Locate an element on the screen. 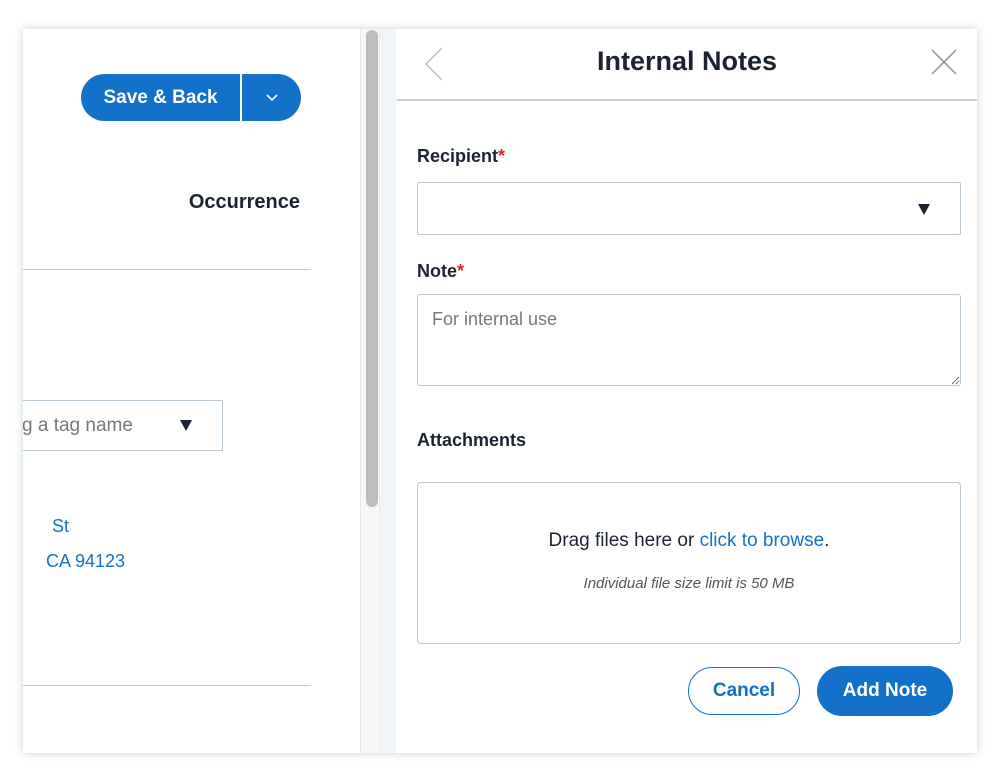  tag-select: g a tag name is located at coordinates (123, 425).